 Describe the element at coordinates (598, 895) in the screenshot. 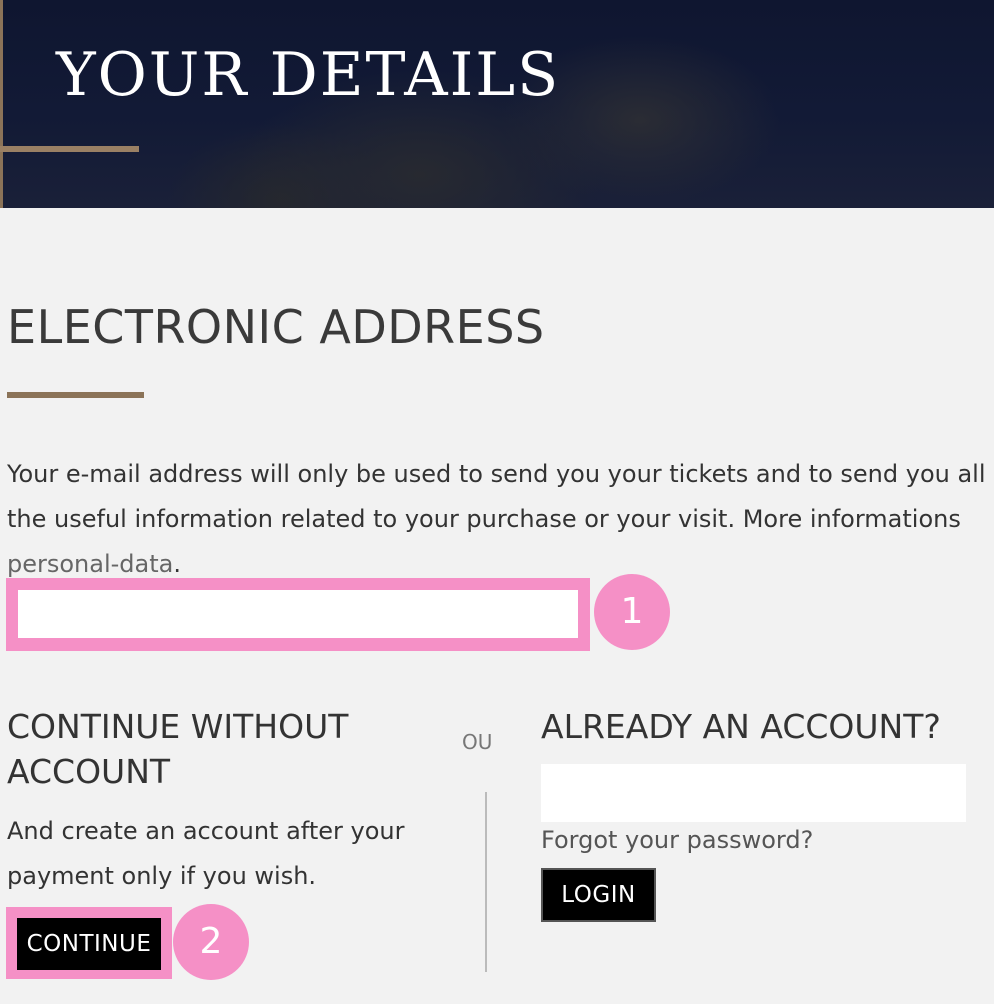

I see `login-button: LOGIN` at that location.